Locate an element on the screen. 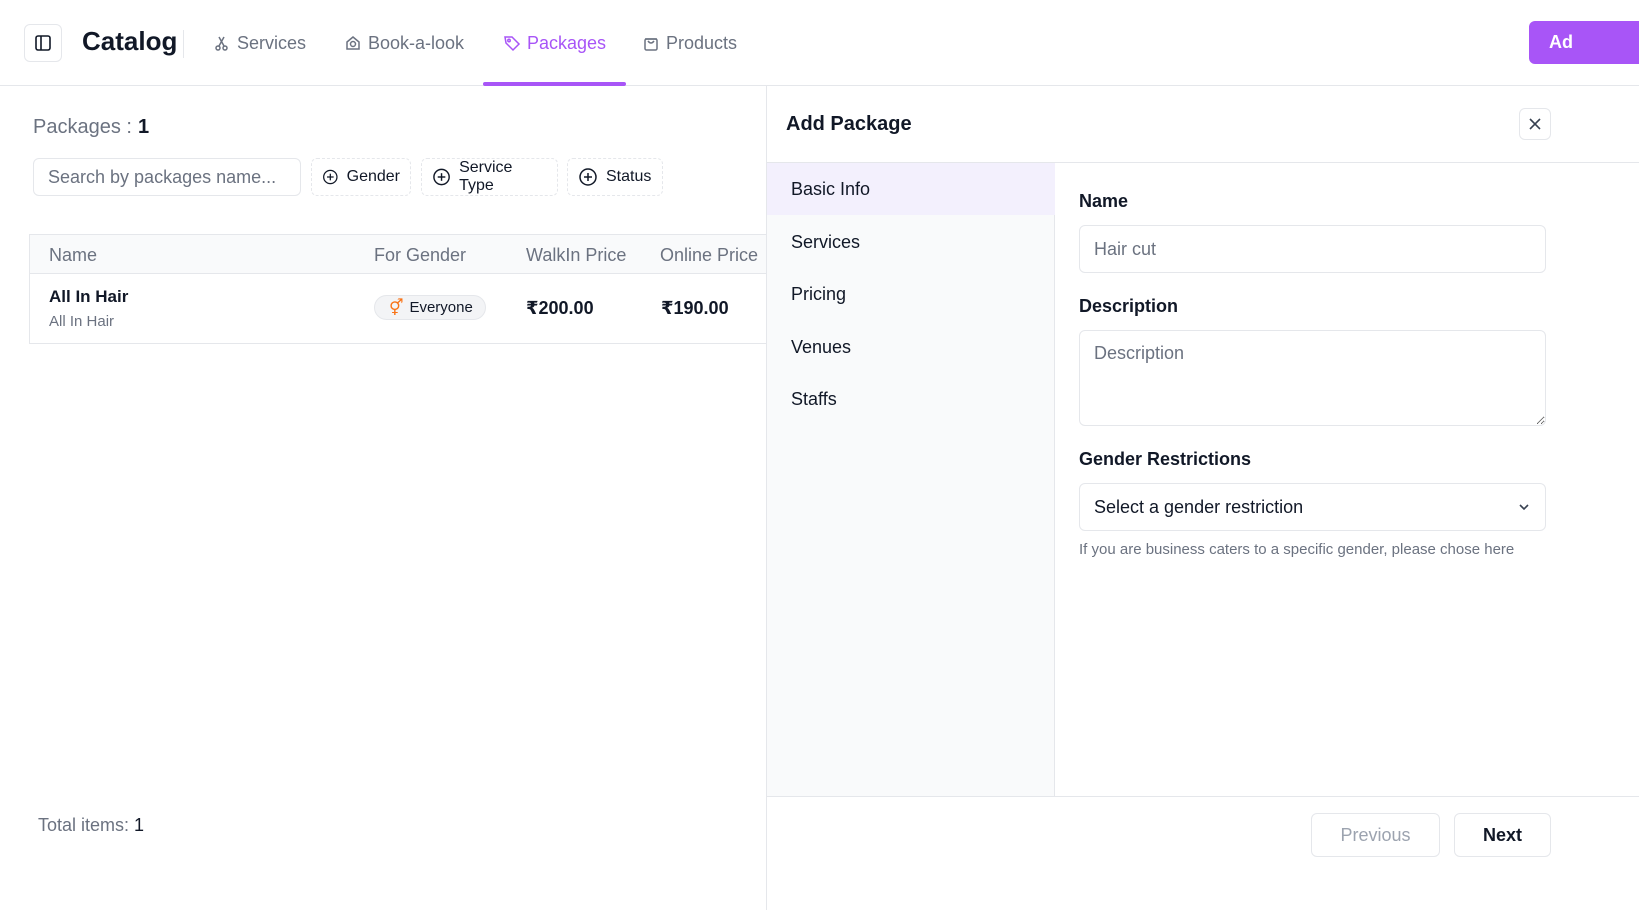  column-header-gender: For Gender is located at coordinates (420, 255).